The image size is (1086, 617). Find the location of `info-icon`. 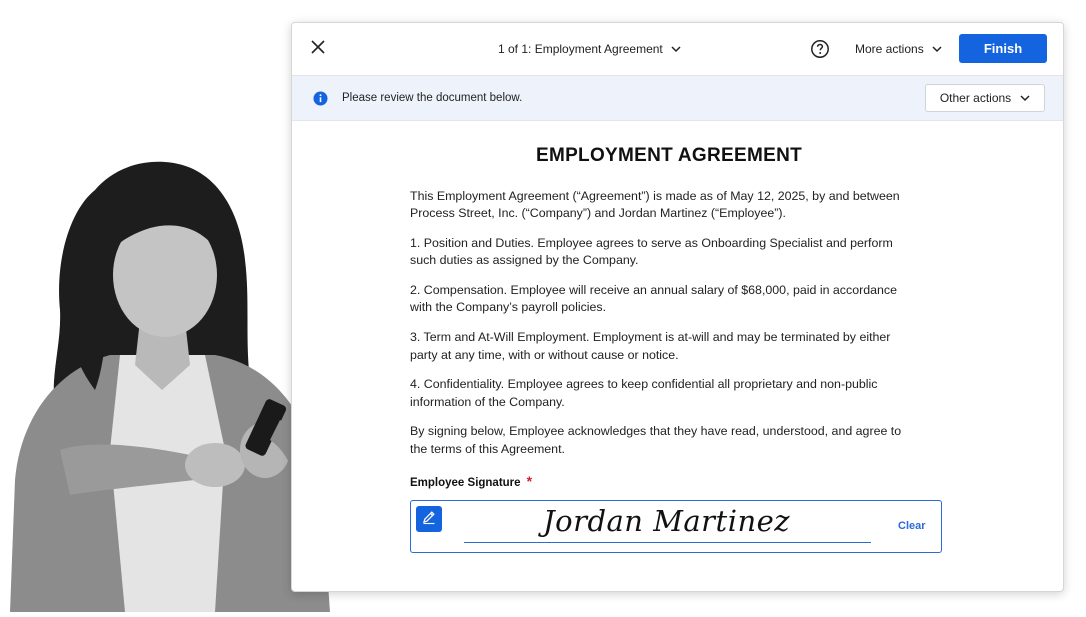

info-icon is located at coordinates (320, 98).